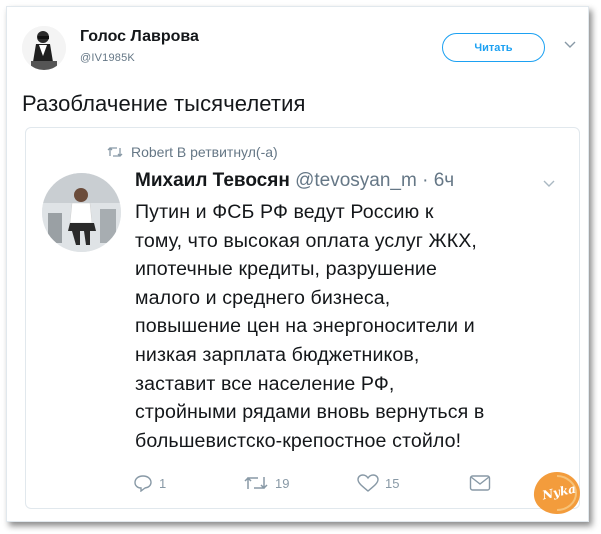  I want to click on author-name: Голос Лаврова, so click(139, 37).